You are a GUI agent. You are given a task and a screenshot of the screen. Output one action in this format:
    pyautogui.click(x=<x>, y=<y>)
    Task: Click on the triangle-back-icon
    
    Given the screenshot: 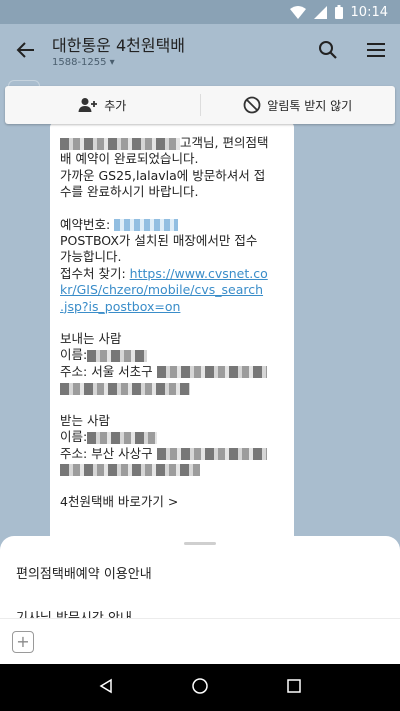 What is the action you would take?
    pyautogui.click(x=106, y=685)
    